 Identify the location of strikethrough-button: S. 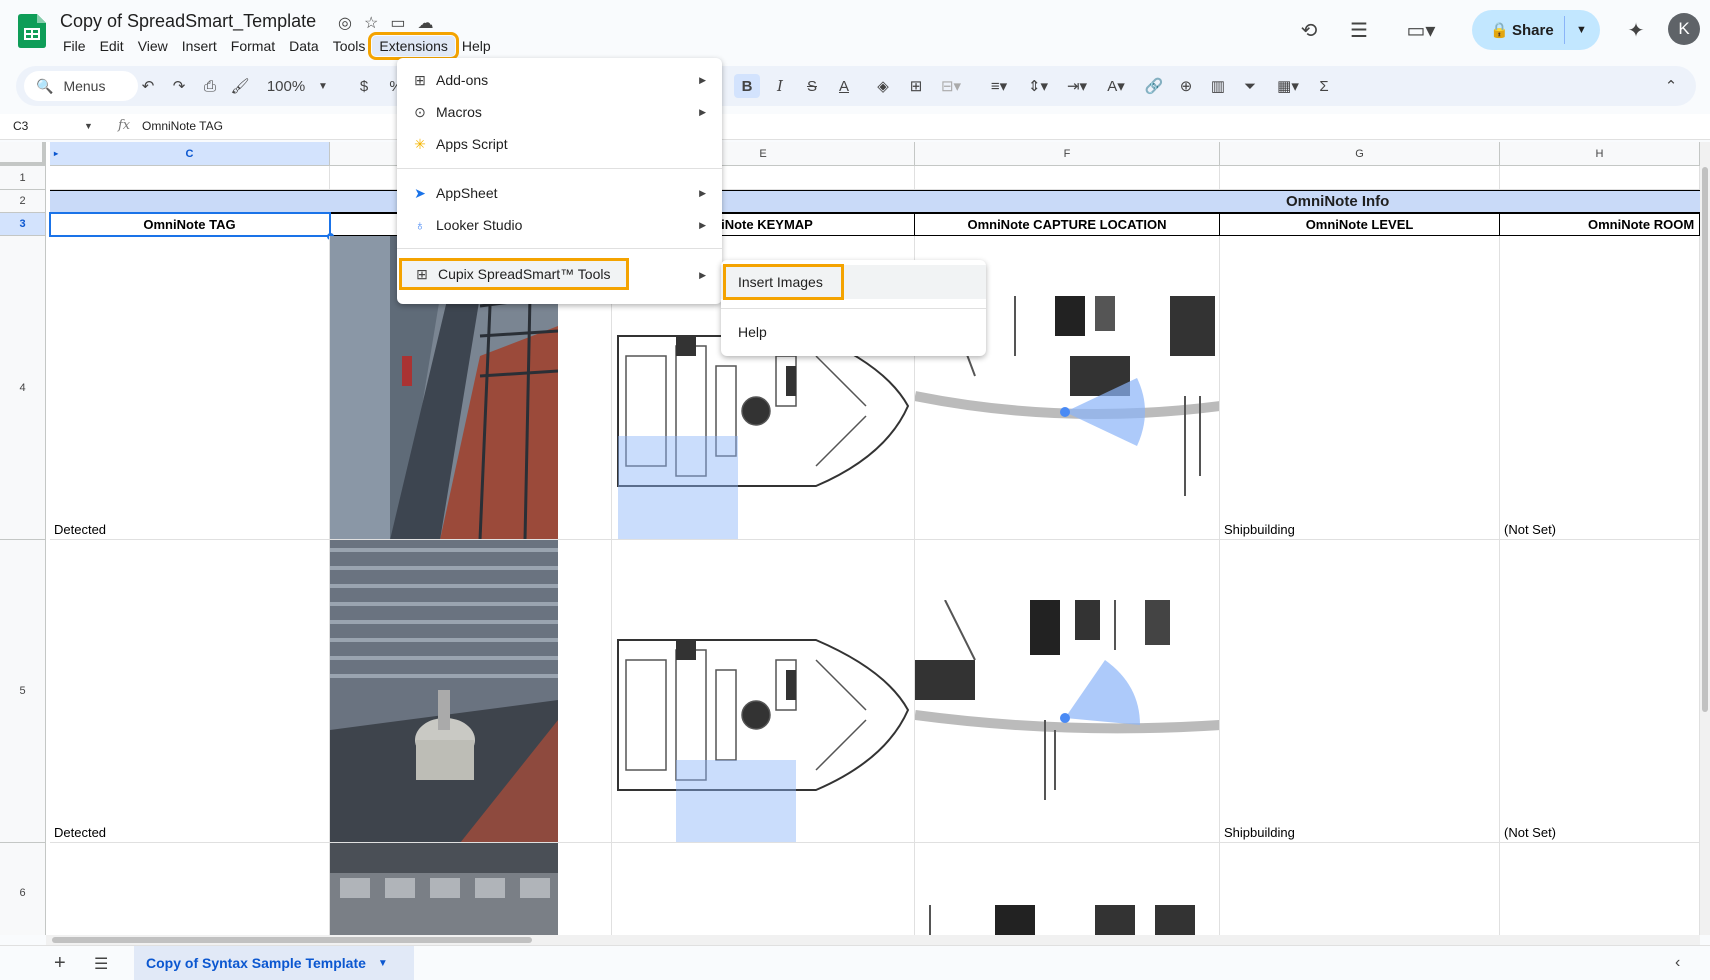
(812, 86).